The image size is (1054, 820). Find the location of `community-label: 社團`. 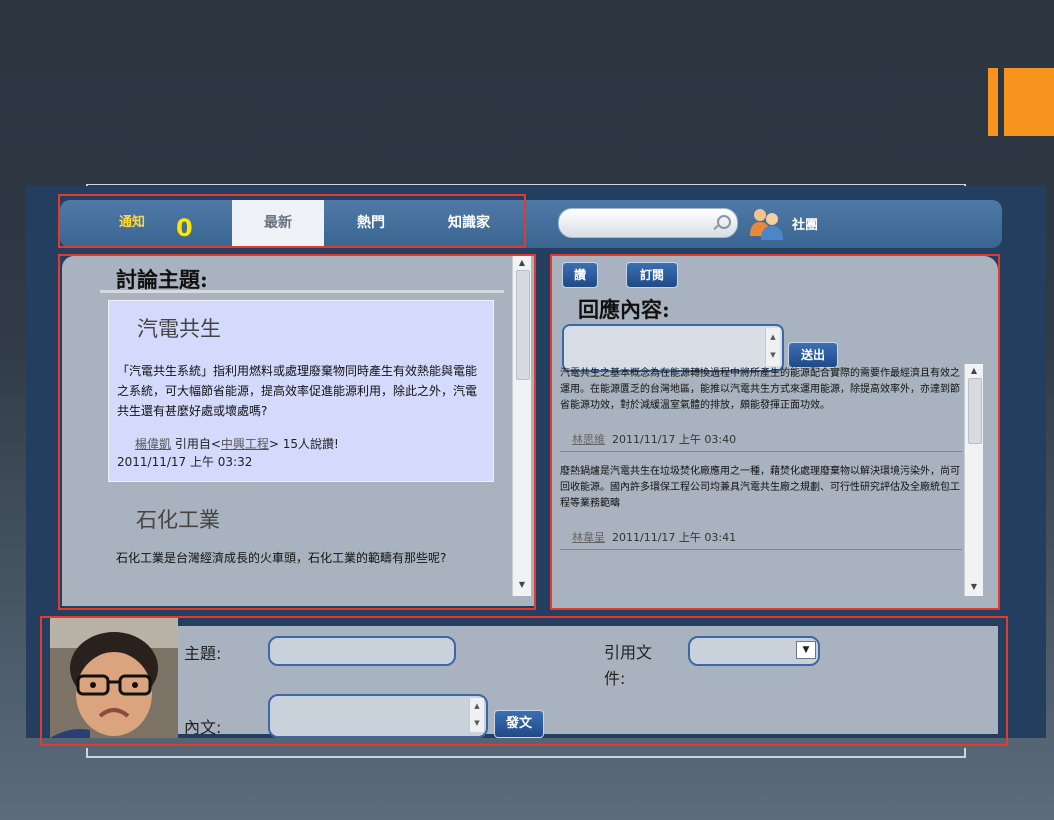

community-label: 社團 is located at coordinates (805, 223).